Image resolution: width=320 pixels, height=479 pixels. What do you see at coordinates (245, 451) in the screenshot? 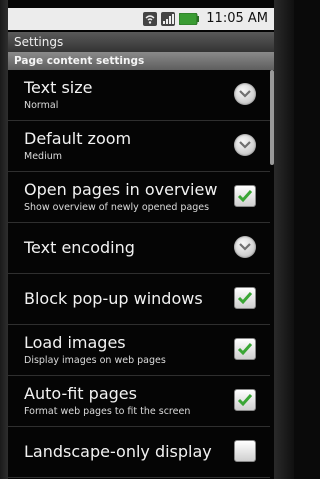
I see `checkbox-unchecked` at bounding box center [245, 451].